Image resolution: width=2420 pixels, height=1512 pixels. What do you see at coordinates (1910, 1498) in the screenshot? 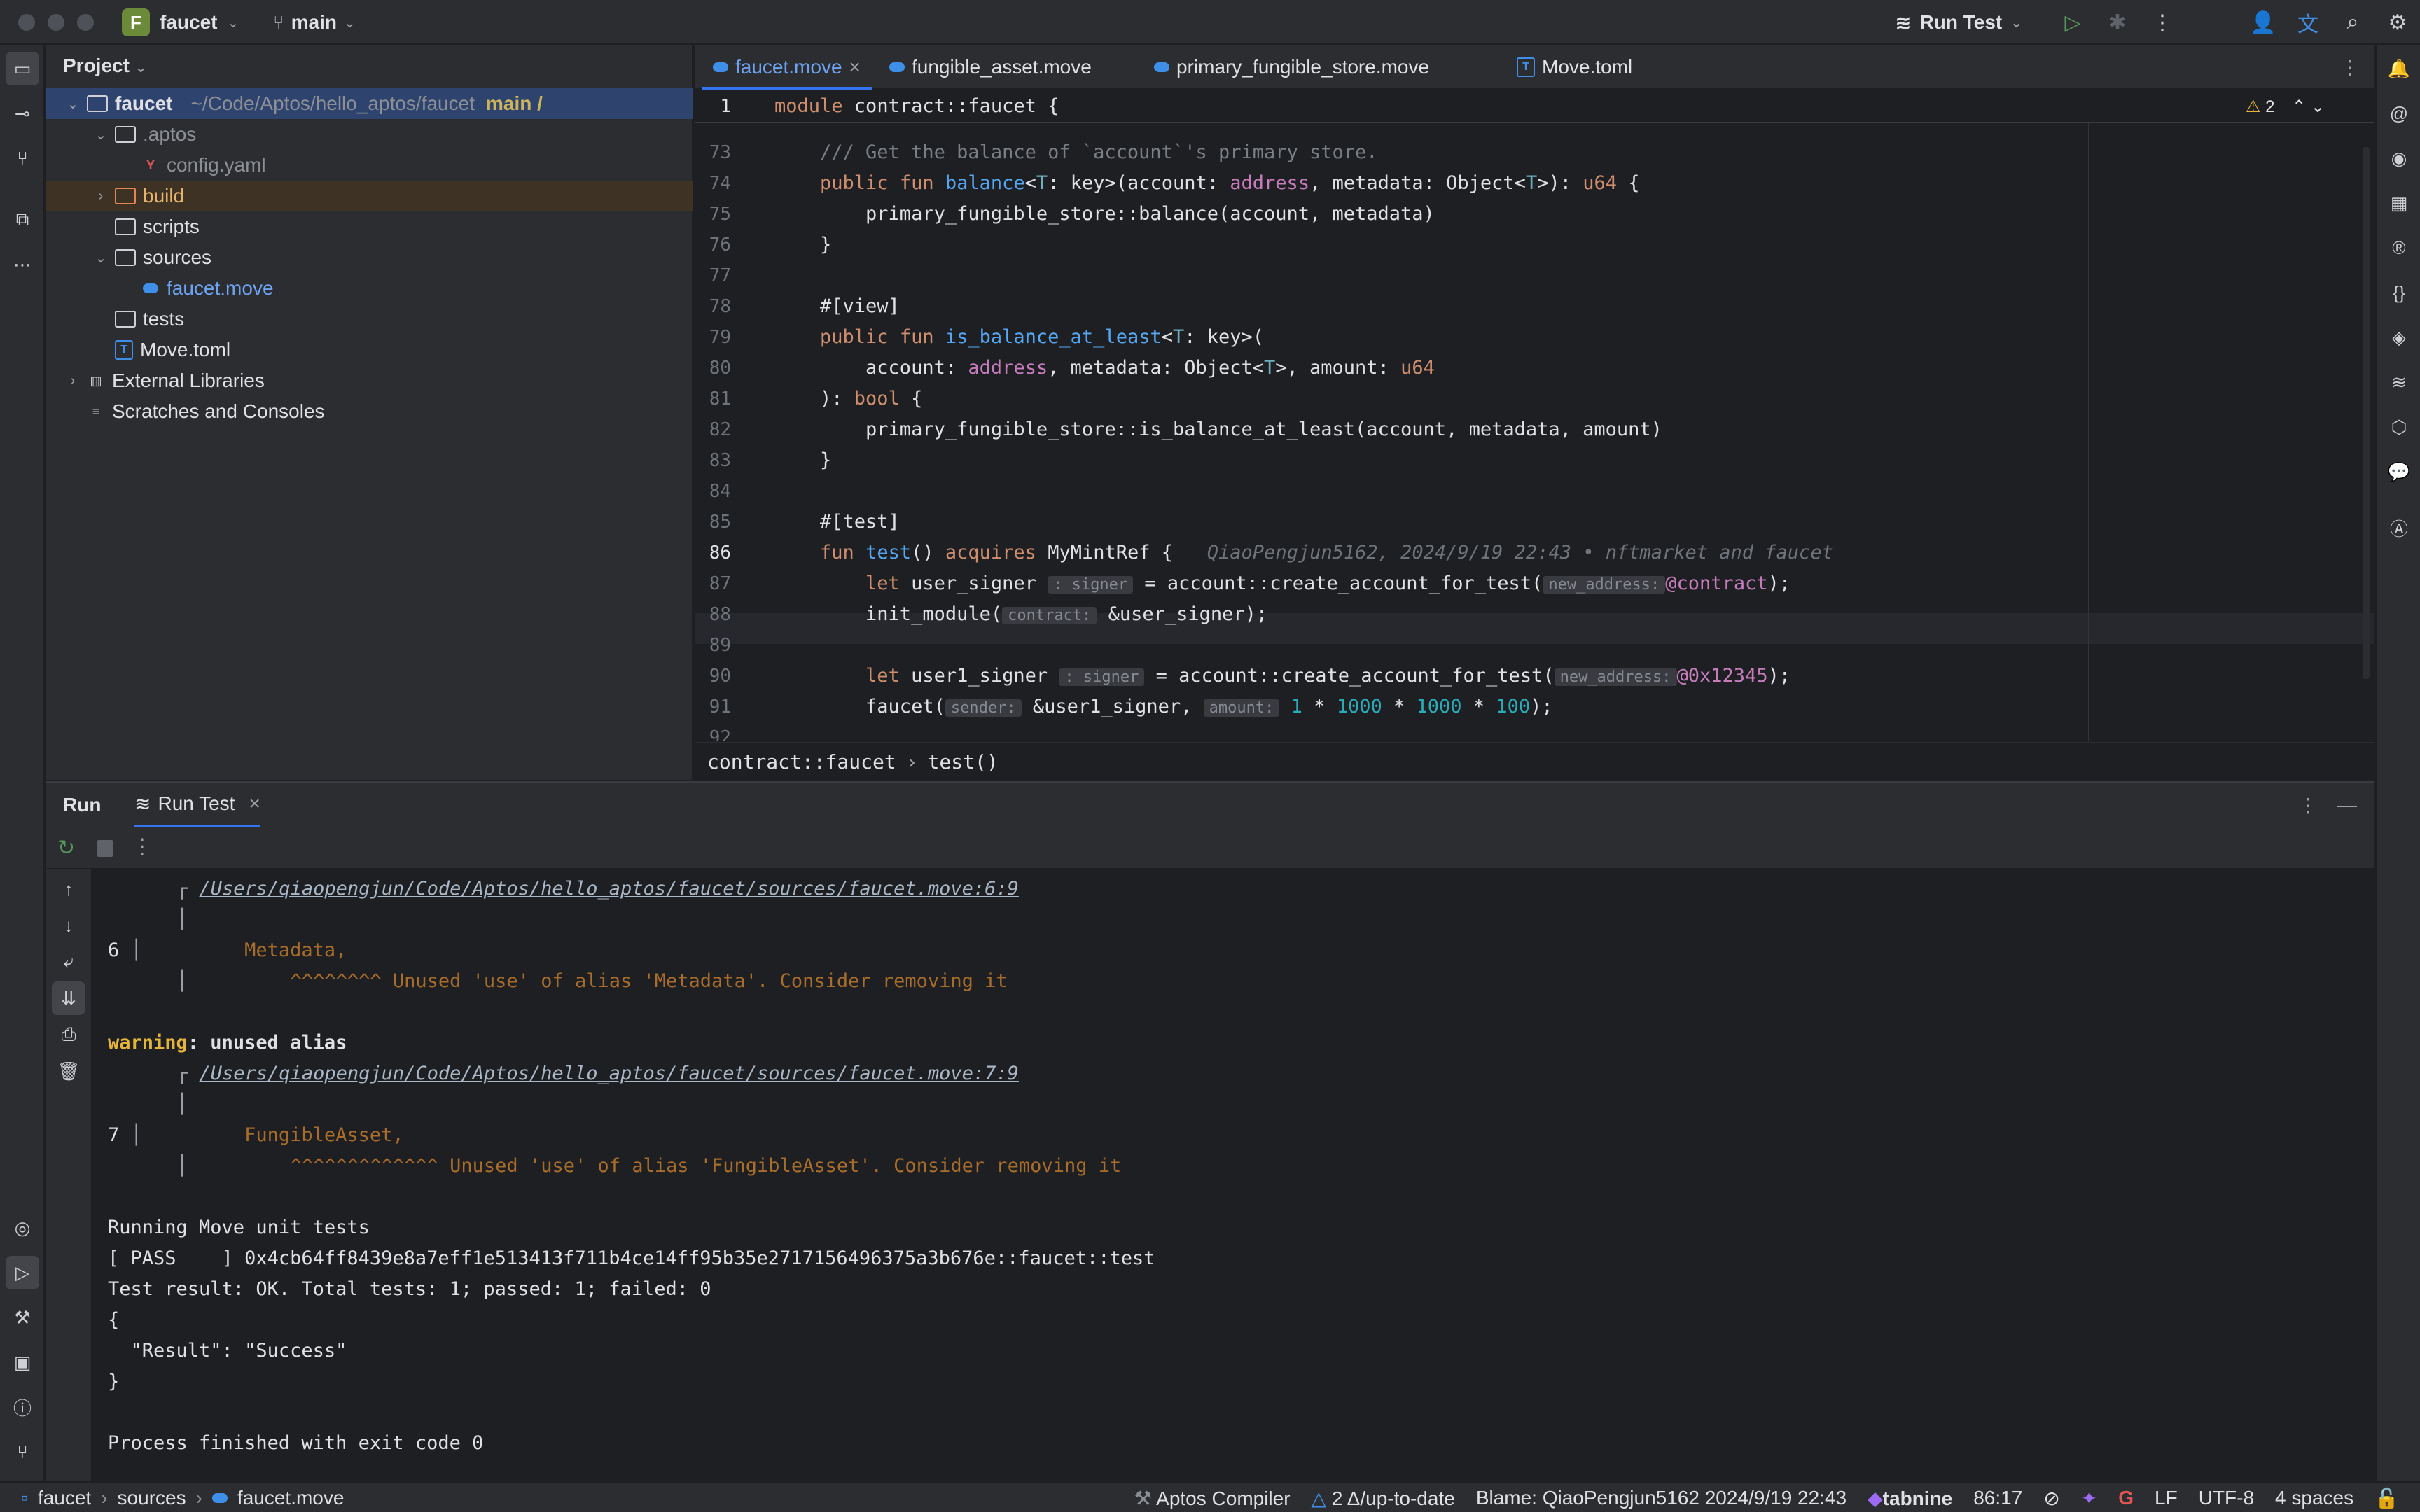
I see `tabnine-widget: ◆tabnine` at bounding box center [1910, 1498].